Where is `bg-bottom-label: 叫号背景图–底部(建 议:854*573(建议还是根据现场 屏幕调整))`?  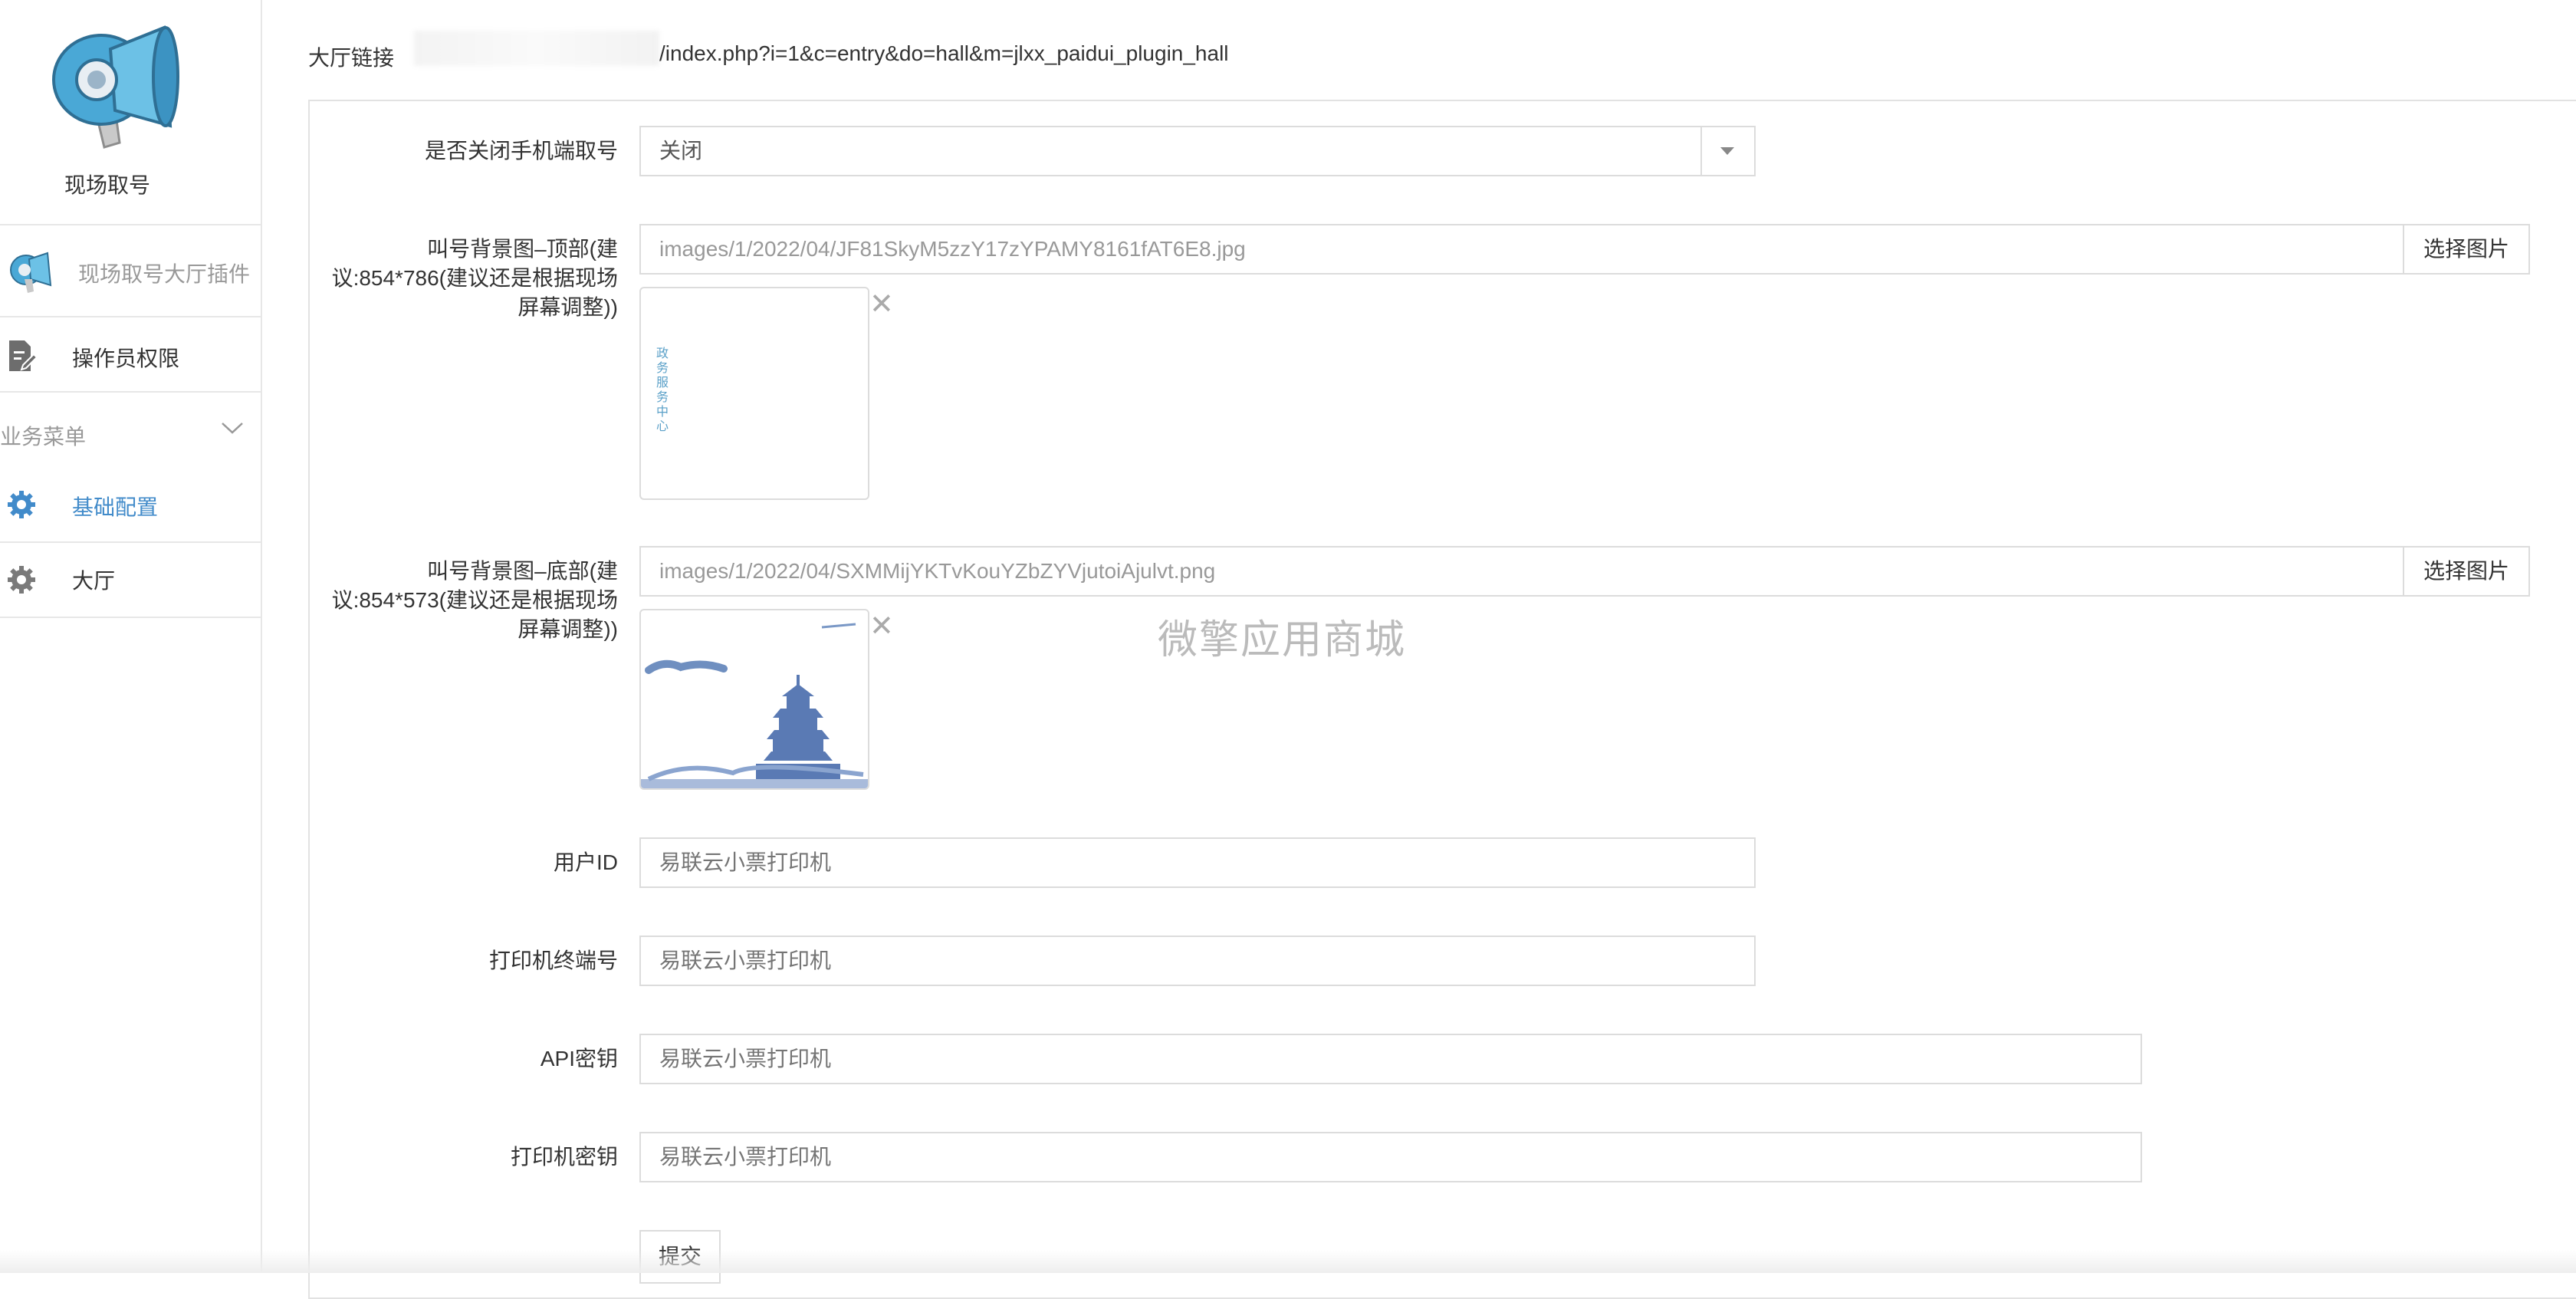
bg-bottom-label: 叫号背景图–底部(建 议:854*573(建议还是根据现场 屏幕调整)) is located at coordinates (475, 600).